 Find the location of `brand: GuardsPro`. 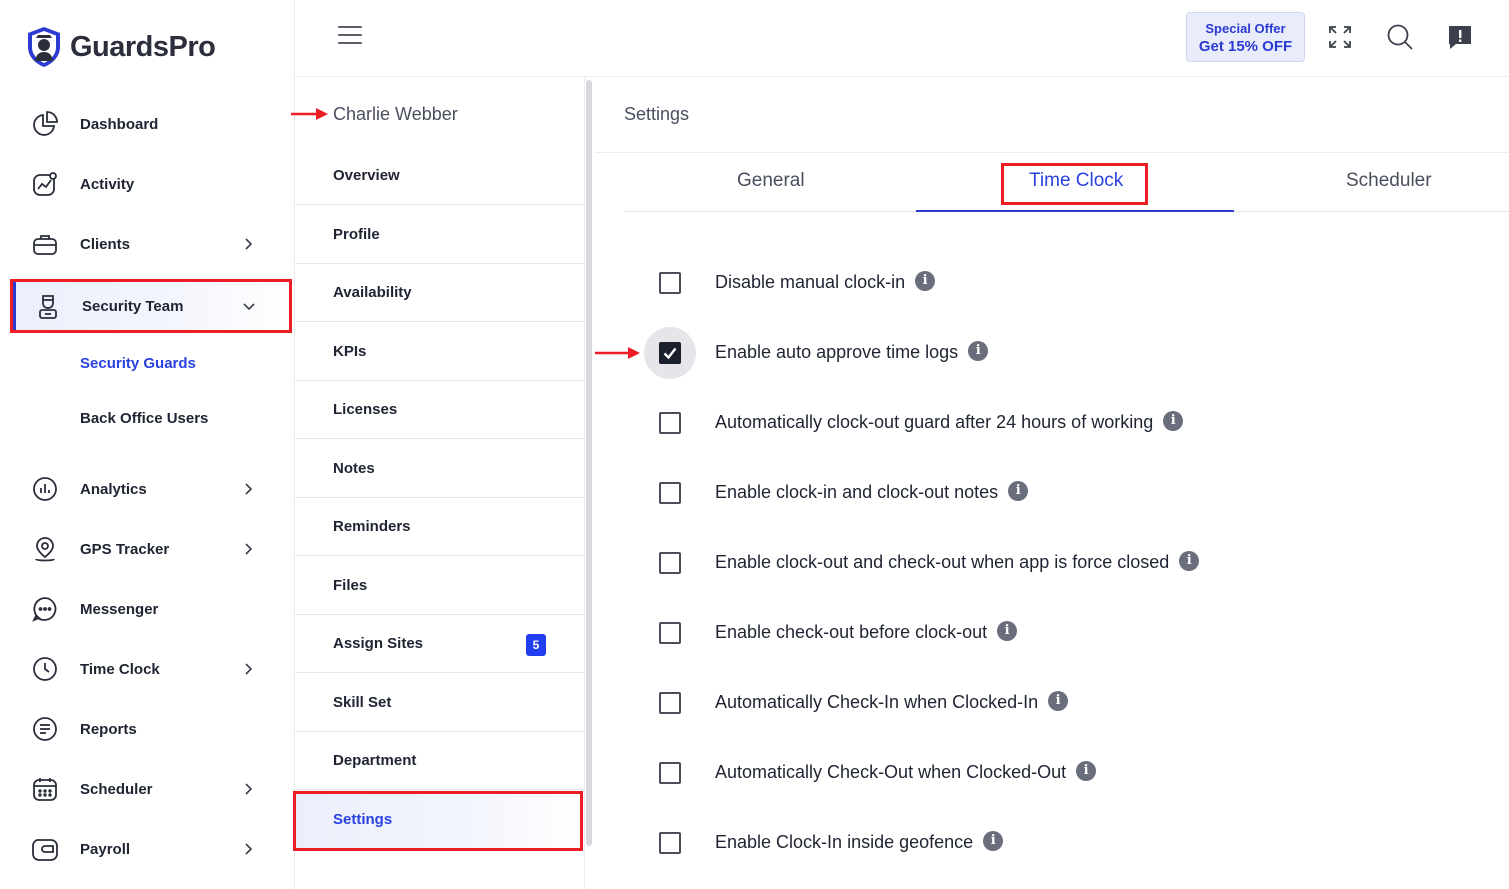

brand: GuardsPro is located at coordinates (120, 47).